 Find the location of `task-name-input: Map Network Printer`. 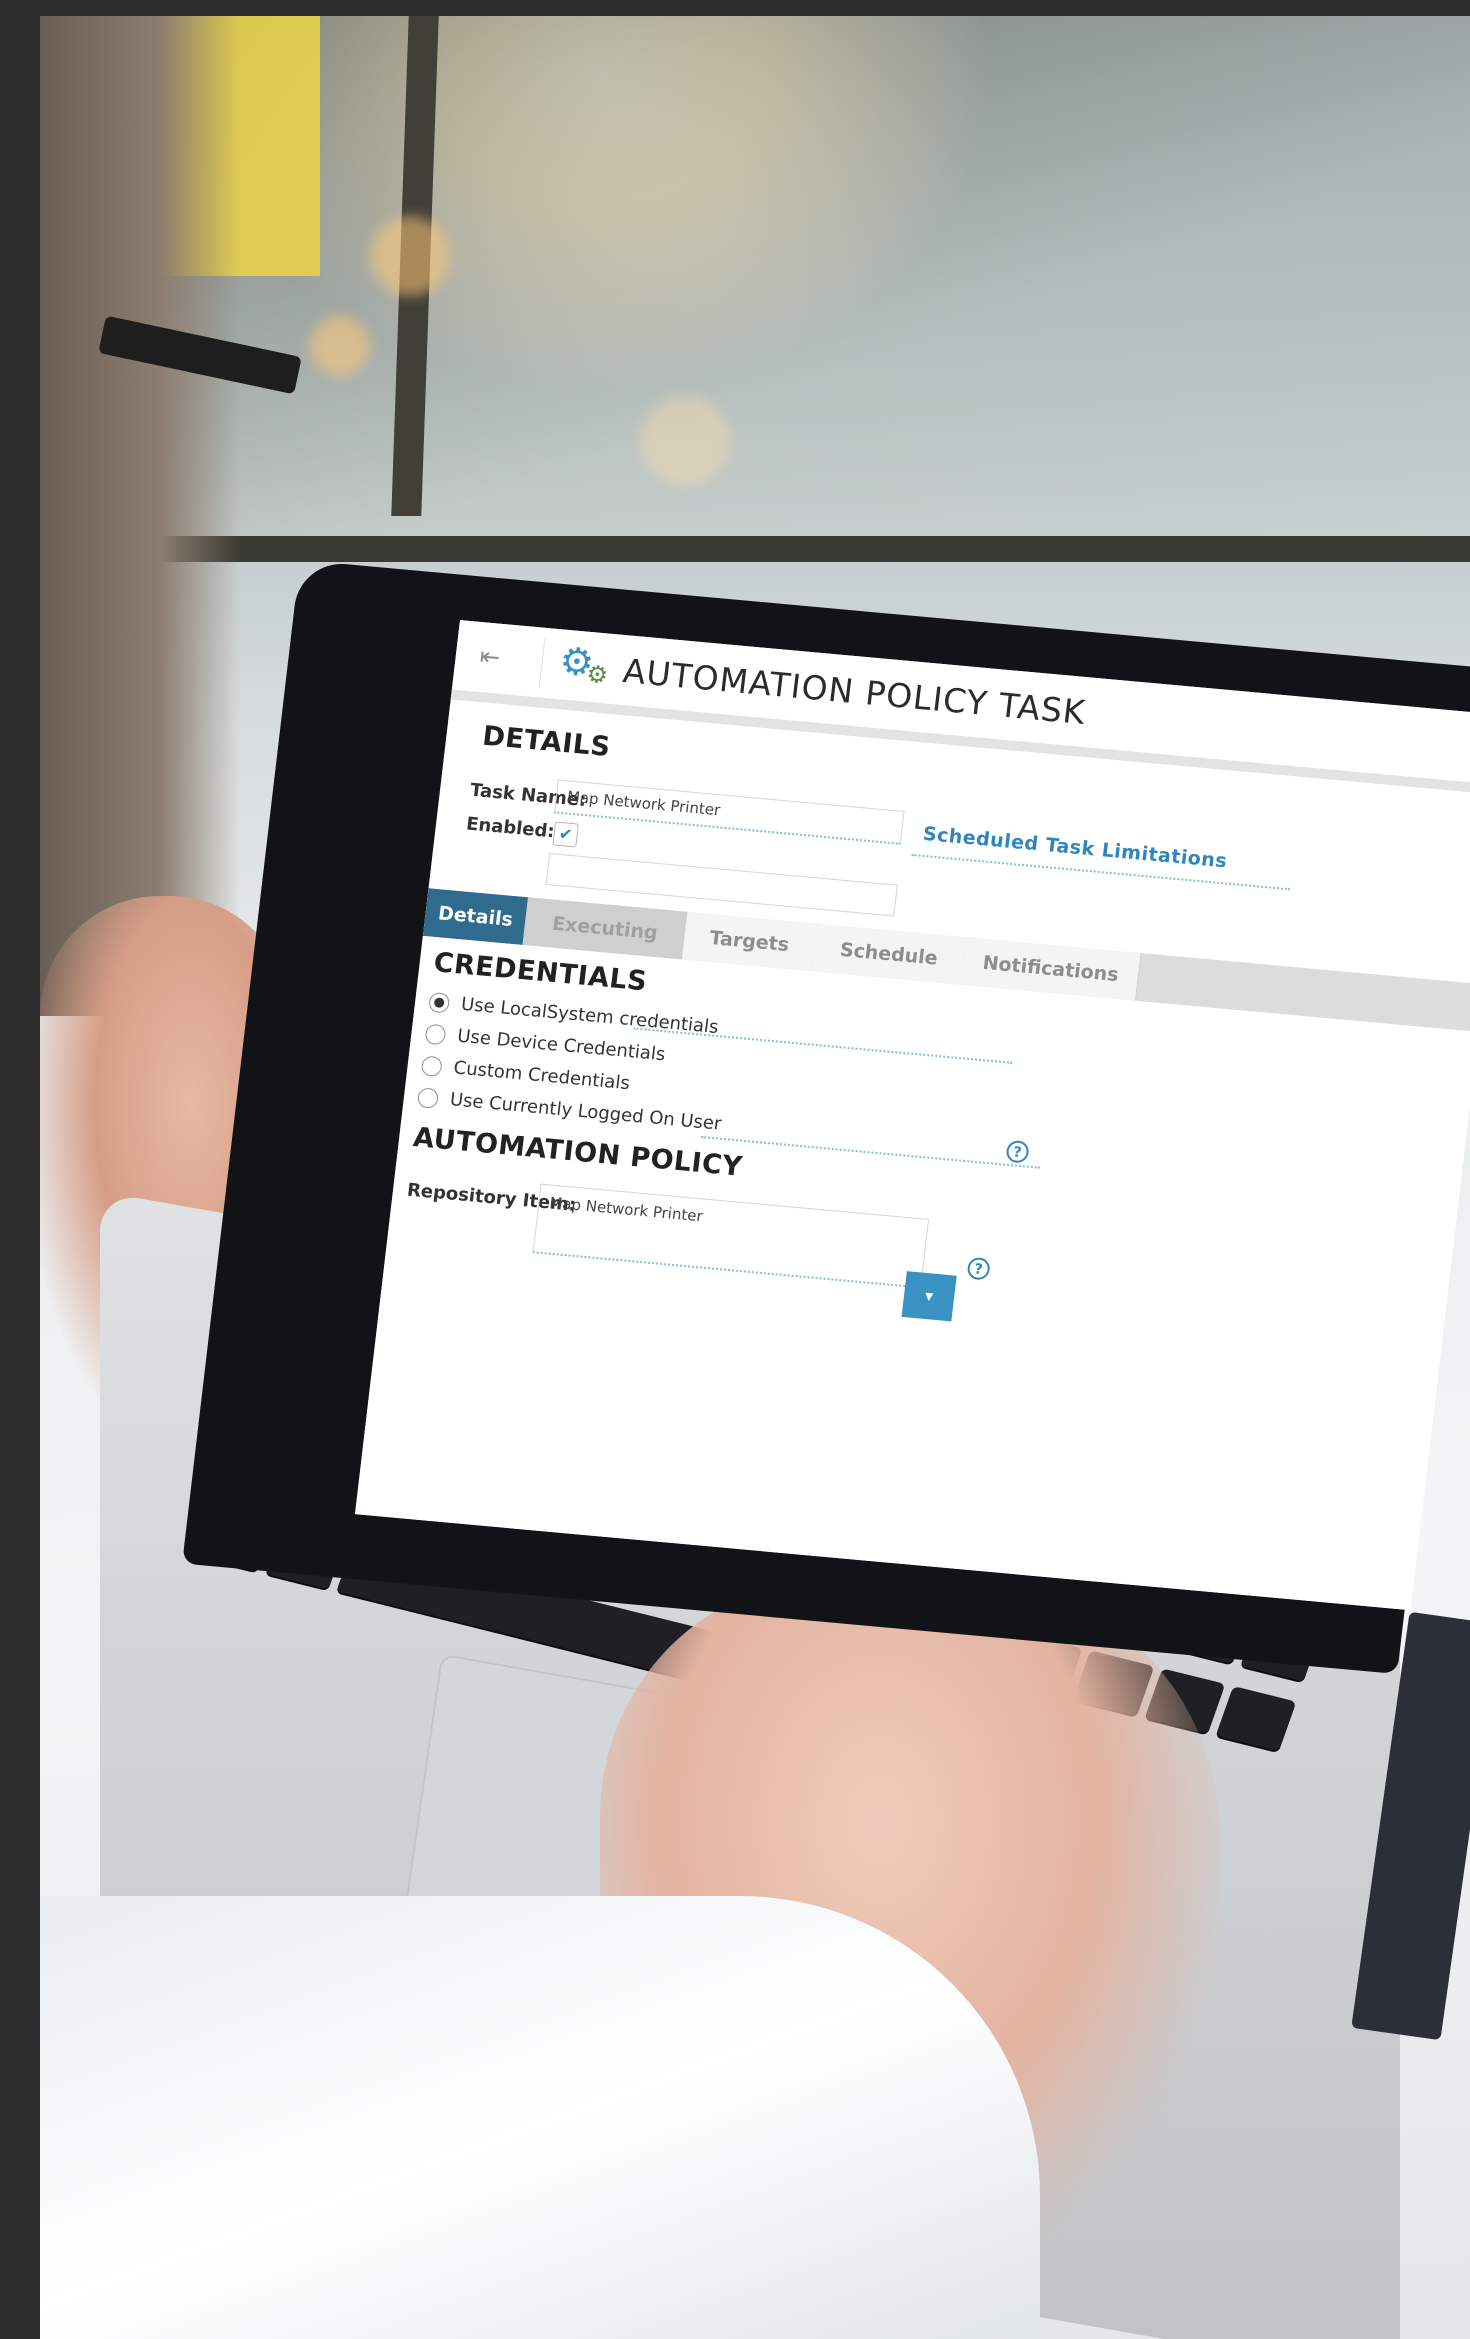

task-name-input: Map Network Printer is located at coordinates (729, 812).